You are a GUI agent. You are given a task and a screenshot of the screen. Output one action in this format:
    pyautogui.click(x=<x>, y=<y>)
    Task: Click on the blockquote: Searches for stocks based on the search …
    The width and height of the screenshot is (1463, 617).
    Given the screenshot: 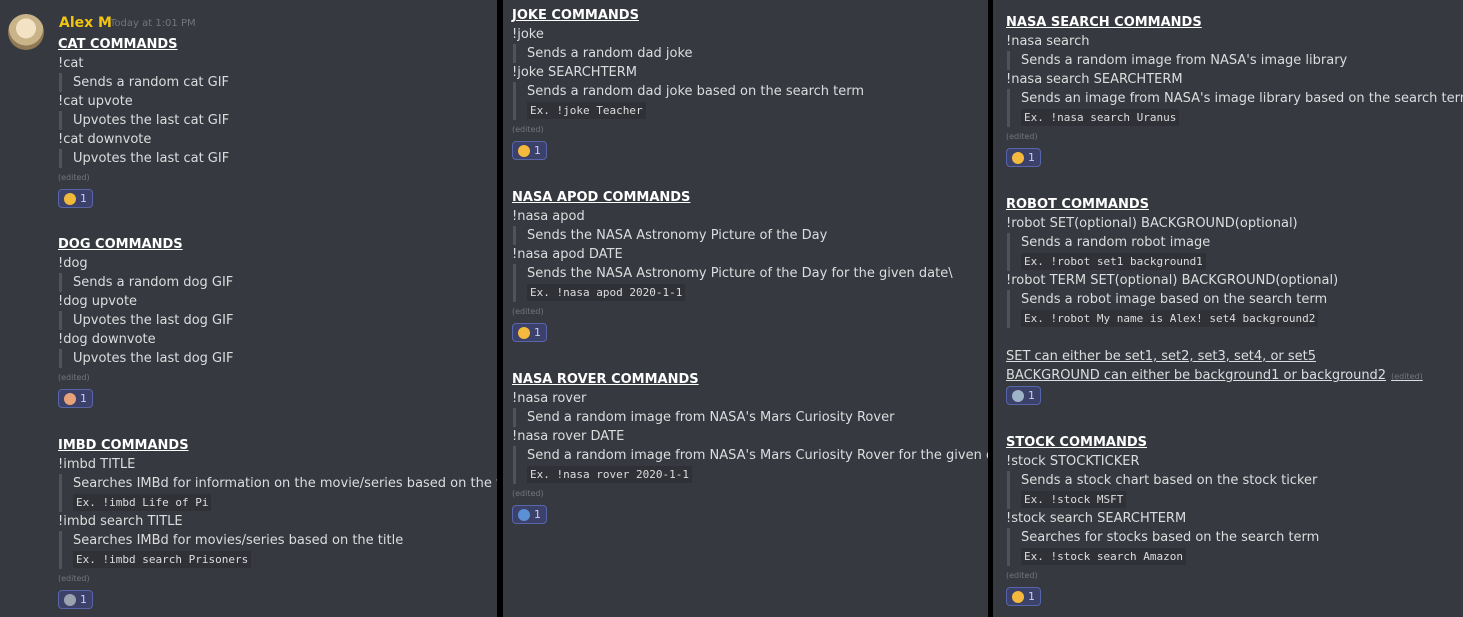 What is the action you would take?
    pyautogui.click(x=1163, y=547)
    